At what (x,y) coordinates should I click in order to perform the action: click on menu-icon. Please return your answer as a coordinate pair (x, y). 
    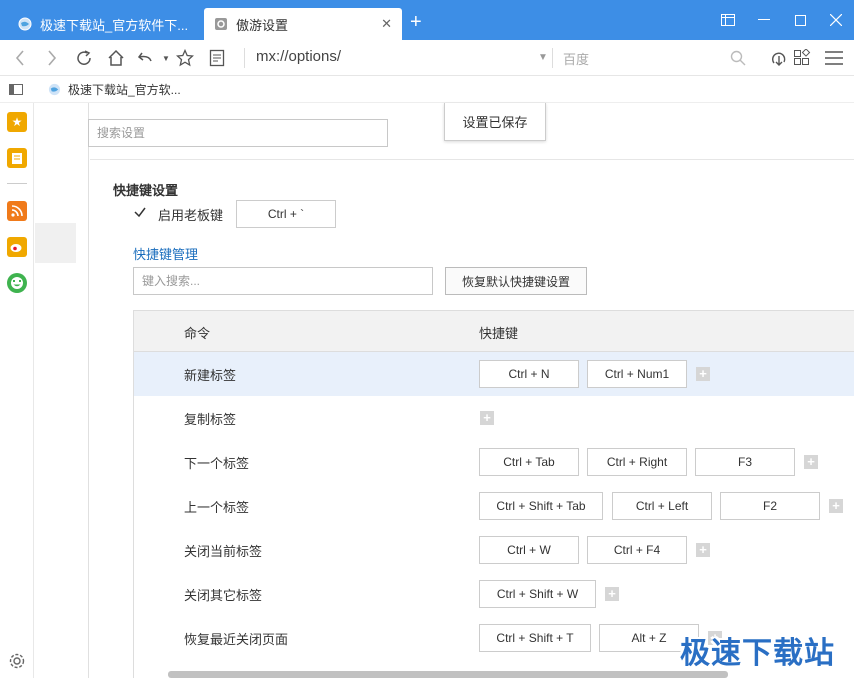
    Looking at the image, I should click on (834, 58).